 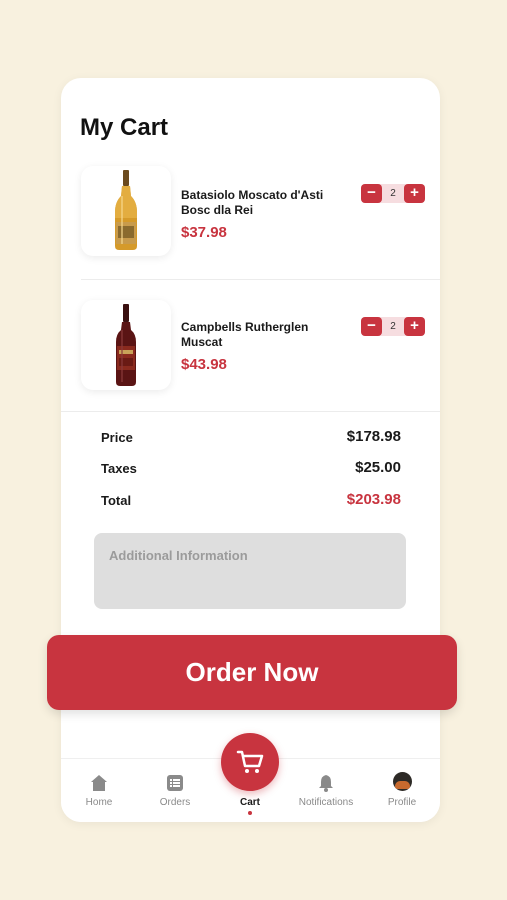 I want to click on tab-label: Orders, so click(x=175, y=802).